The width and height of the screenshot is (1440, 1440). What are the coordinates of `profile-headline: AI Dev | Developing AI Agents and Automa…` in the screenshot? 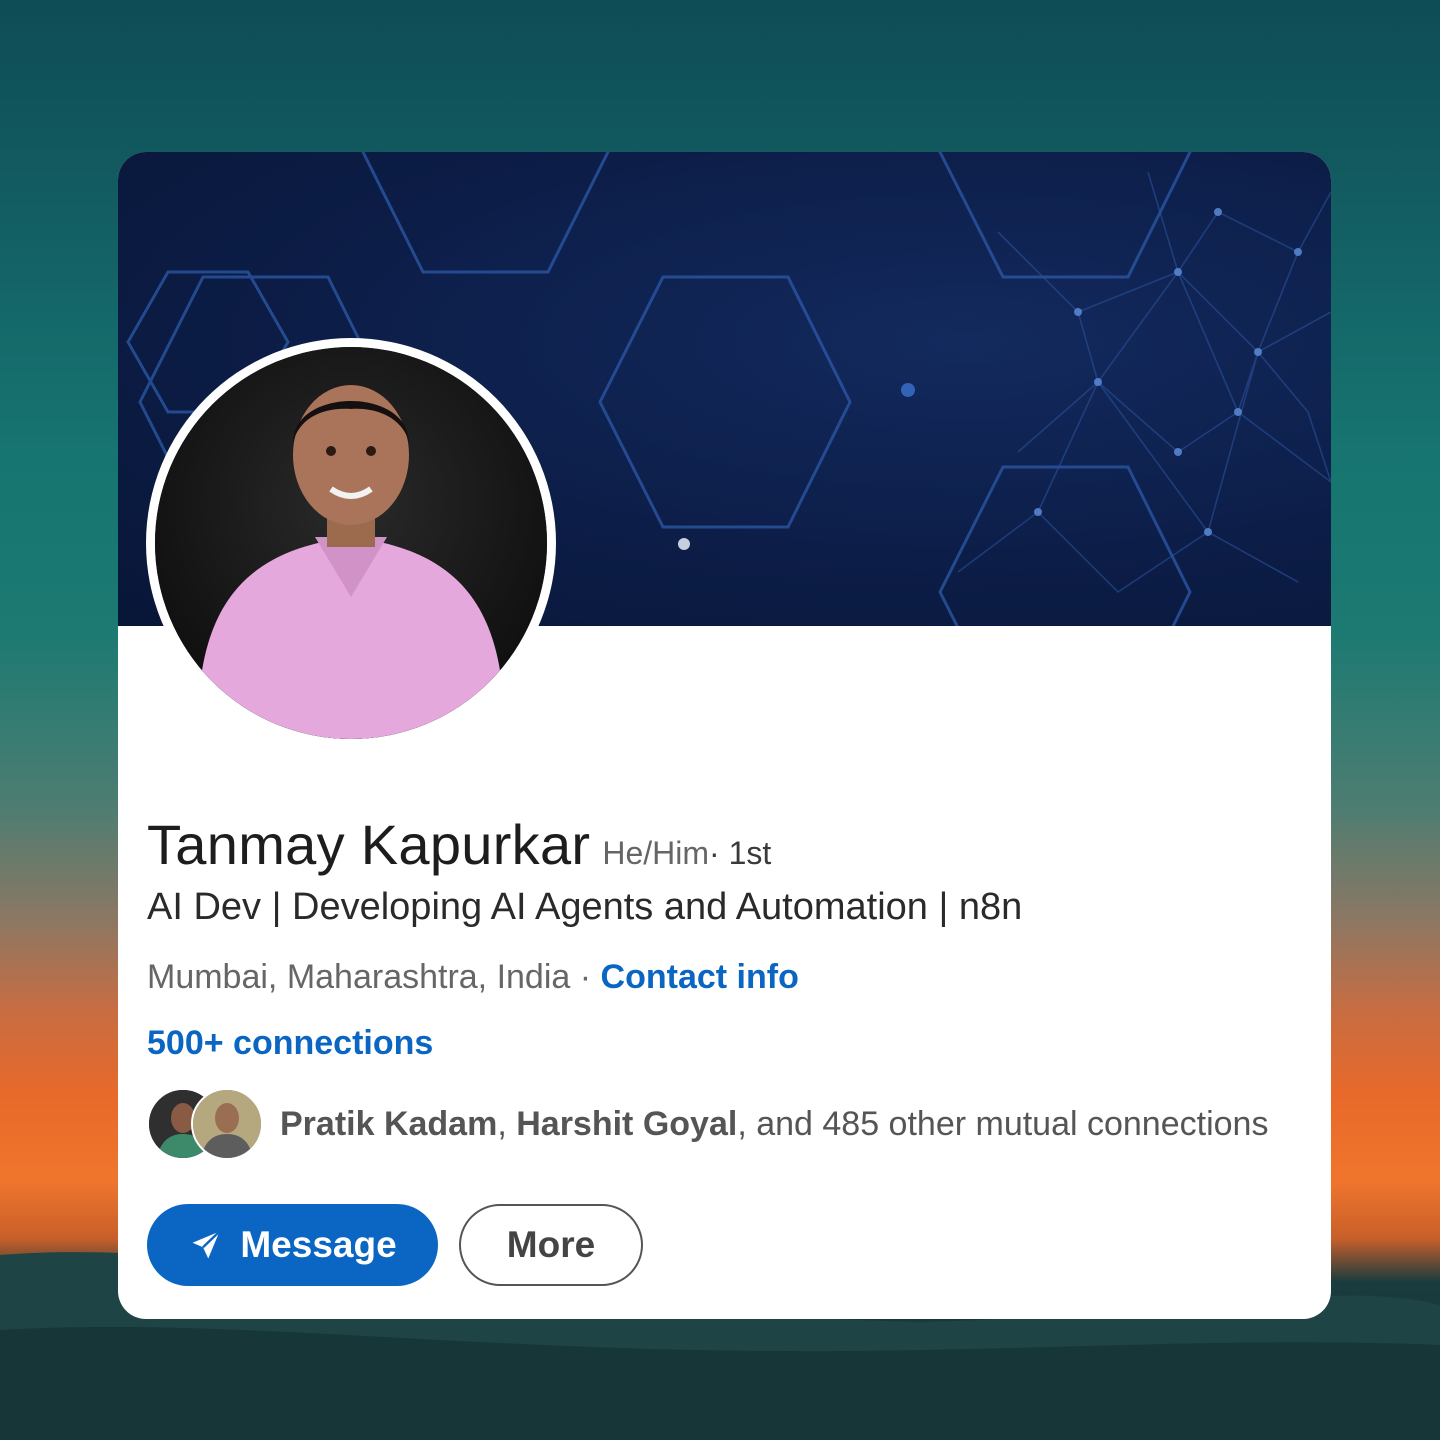 It's located at (585, 907).